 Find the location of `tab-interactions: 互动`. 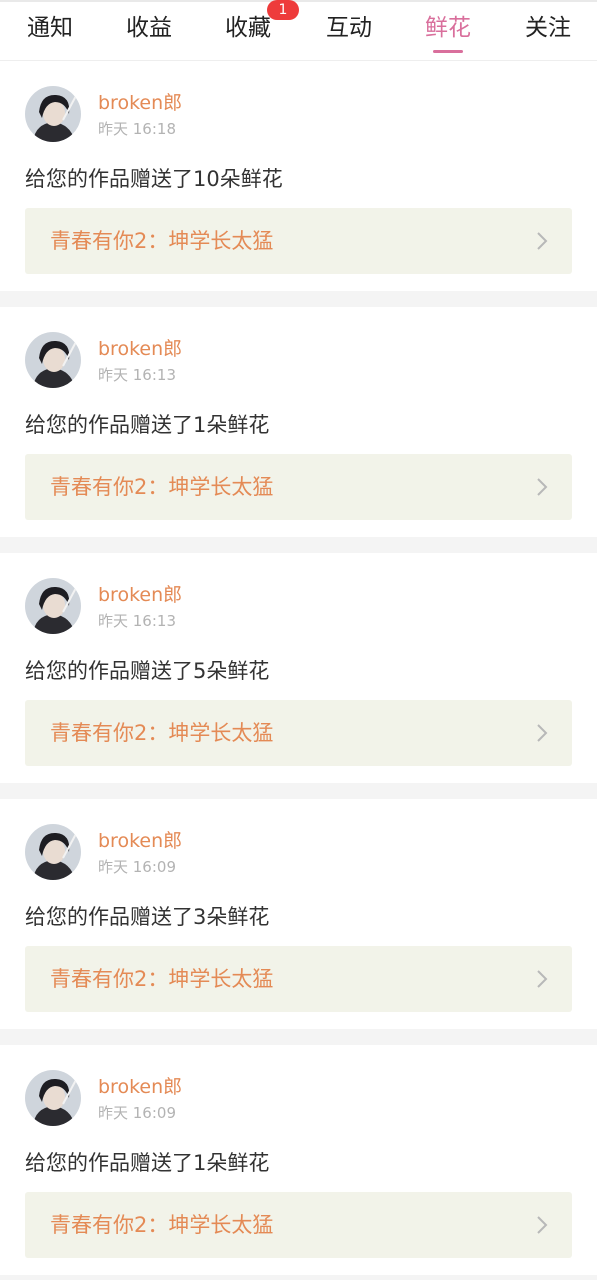

tab-interactions: 互动 is located at coordinates (349, 28).